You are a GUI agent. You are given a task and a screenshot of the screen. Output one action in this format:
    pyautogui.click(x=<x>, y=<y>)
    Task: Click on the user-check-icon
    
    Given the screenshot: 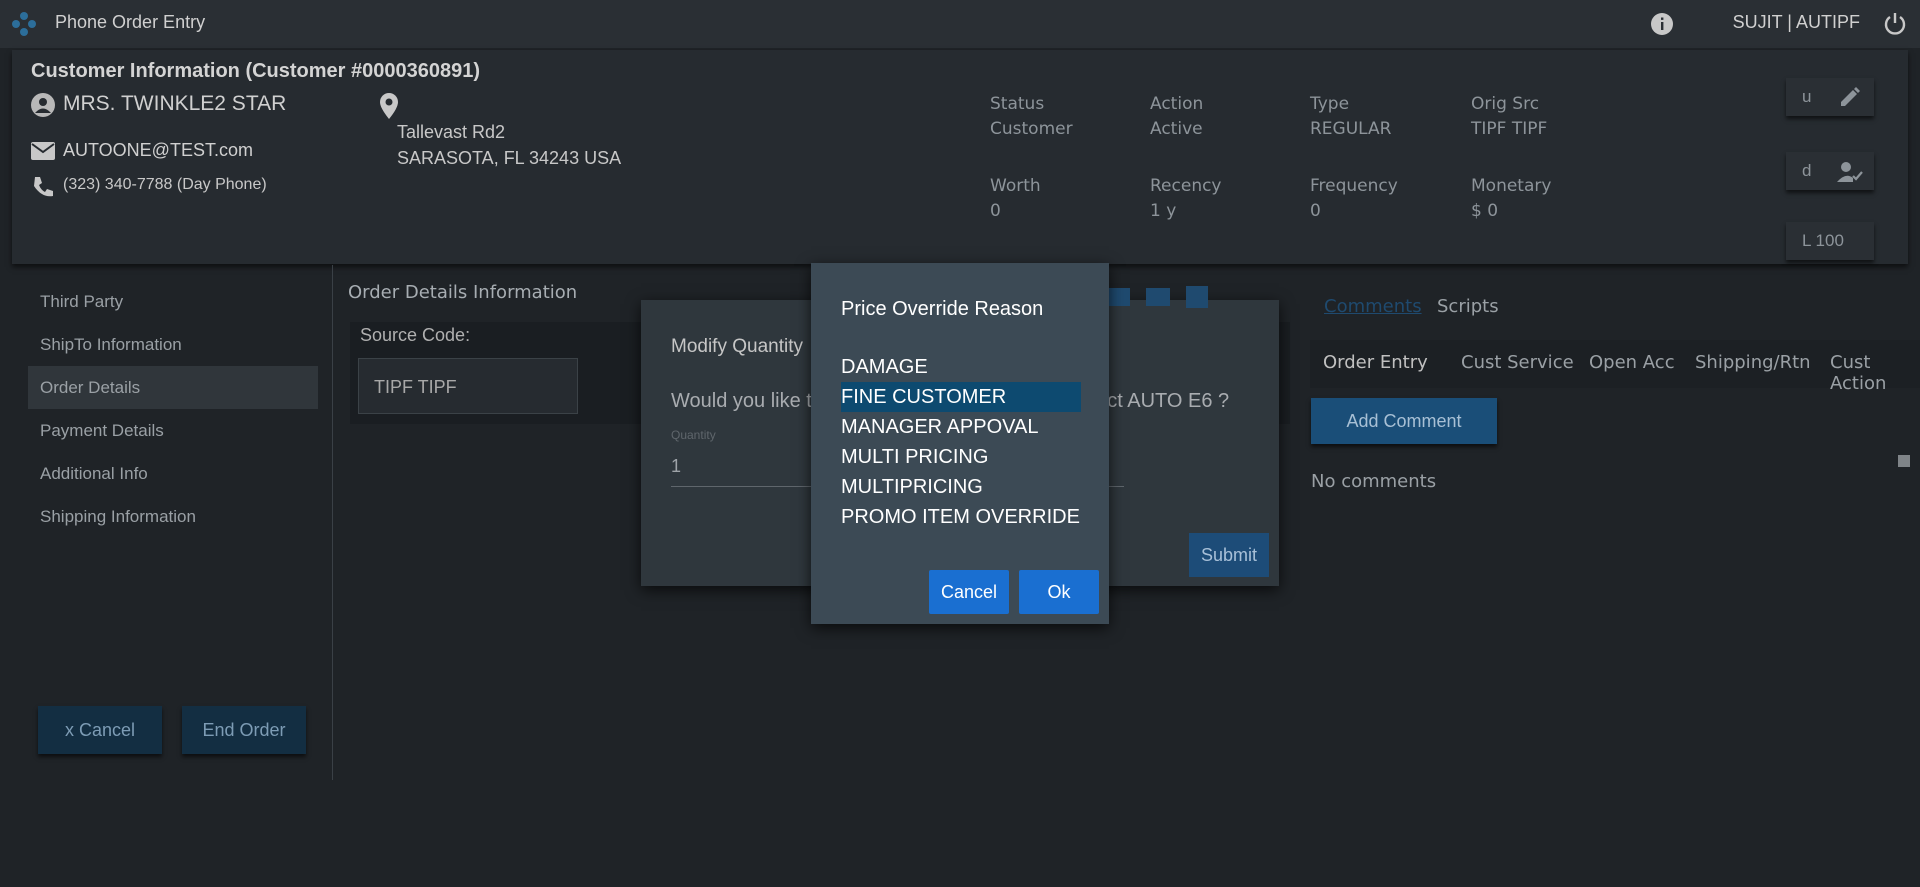 What is the action you would take?
    pyautogui.click(x=1850, y=174)
    